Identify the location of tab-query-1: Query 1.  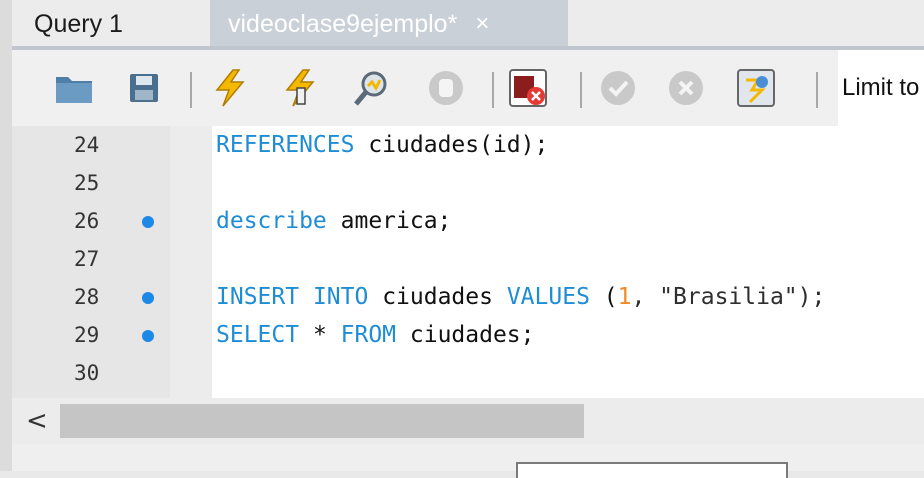
(111, 24).